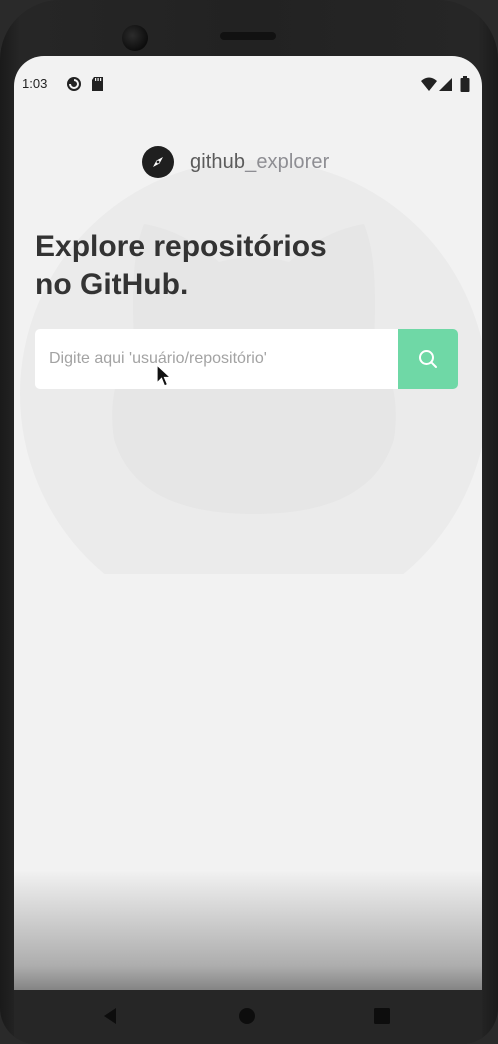 This screenshot has height=1044, width=498. I want to click on page-title: Explore repositórios no GitHub., so click(195, 266).